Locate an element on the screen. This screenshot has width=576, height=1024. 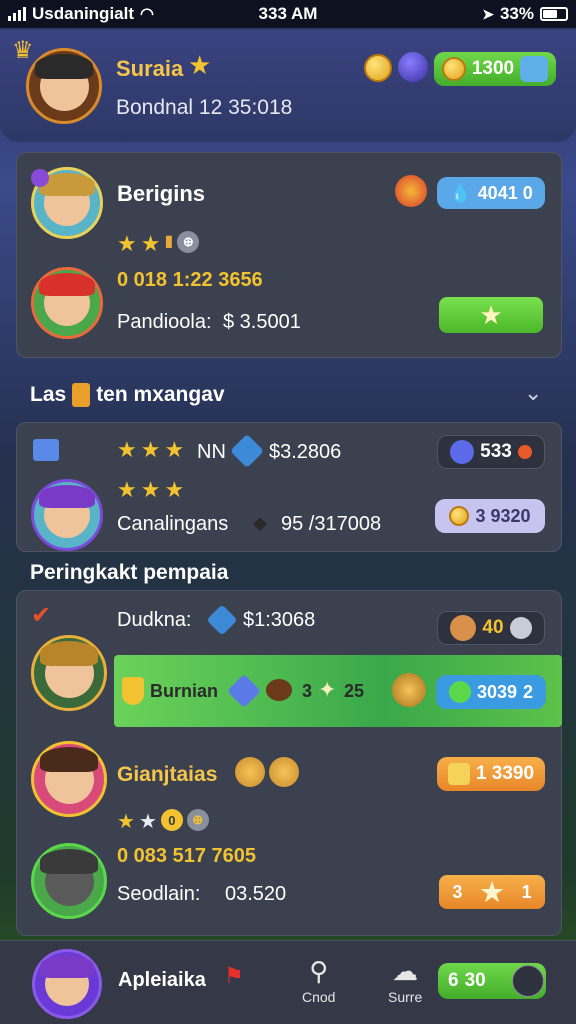
battery-icon is located at coordinates (554, 14).